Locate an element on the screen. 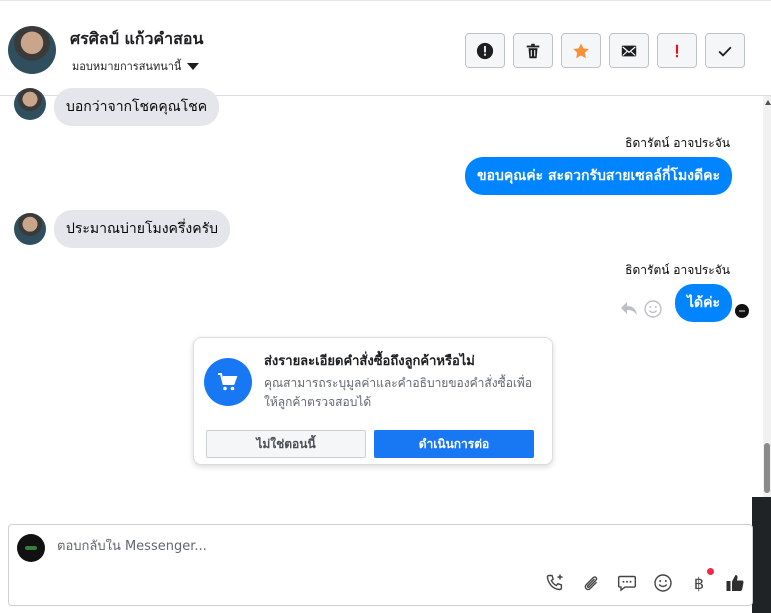 The width and height of the screenshot is (771, 613). phone-plus-icon is located at coordinates (554, 582).